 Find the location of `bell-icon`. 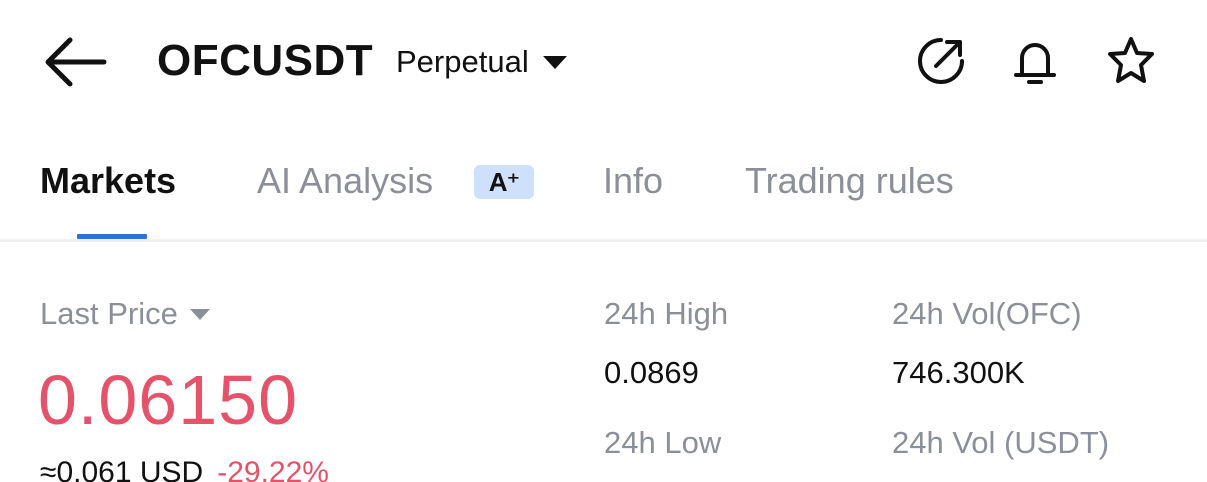

bell-icon is located at coordinates (1035, 63).